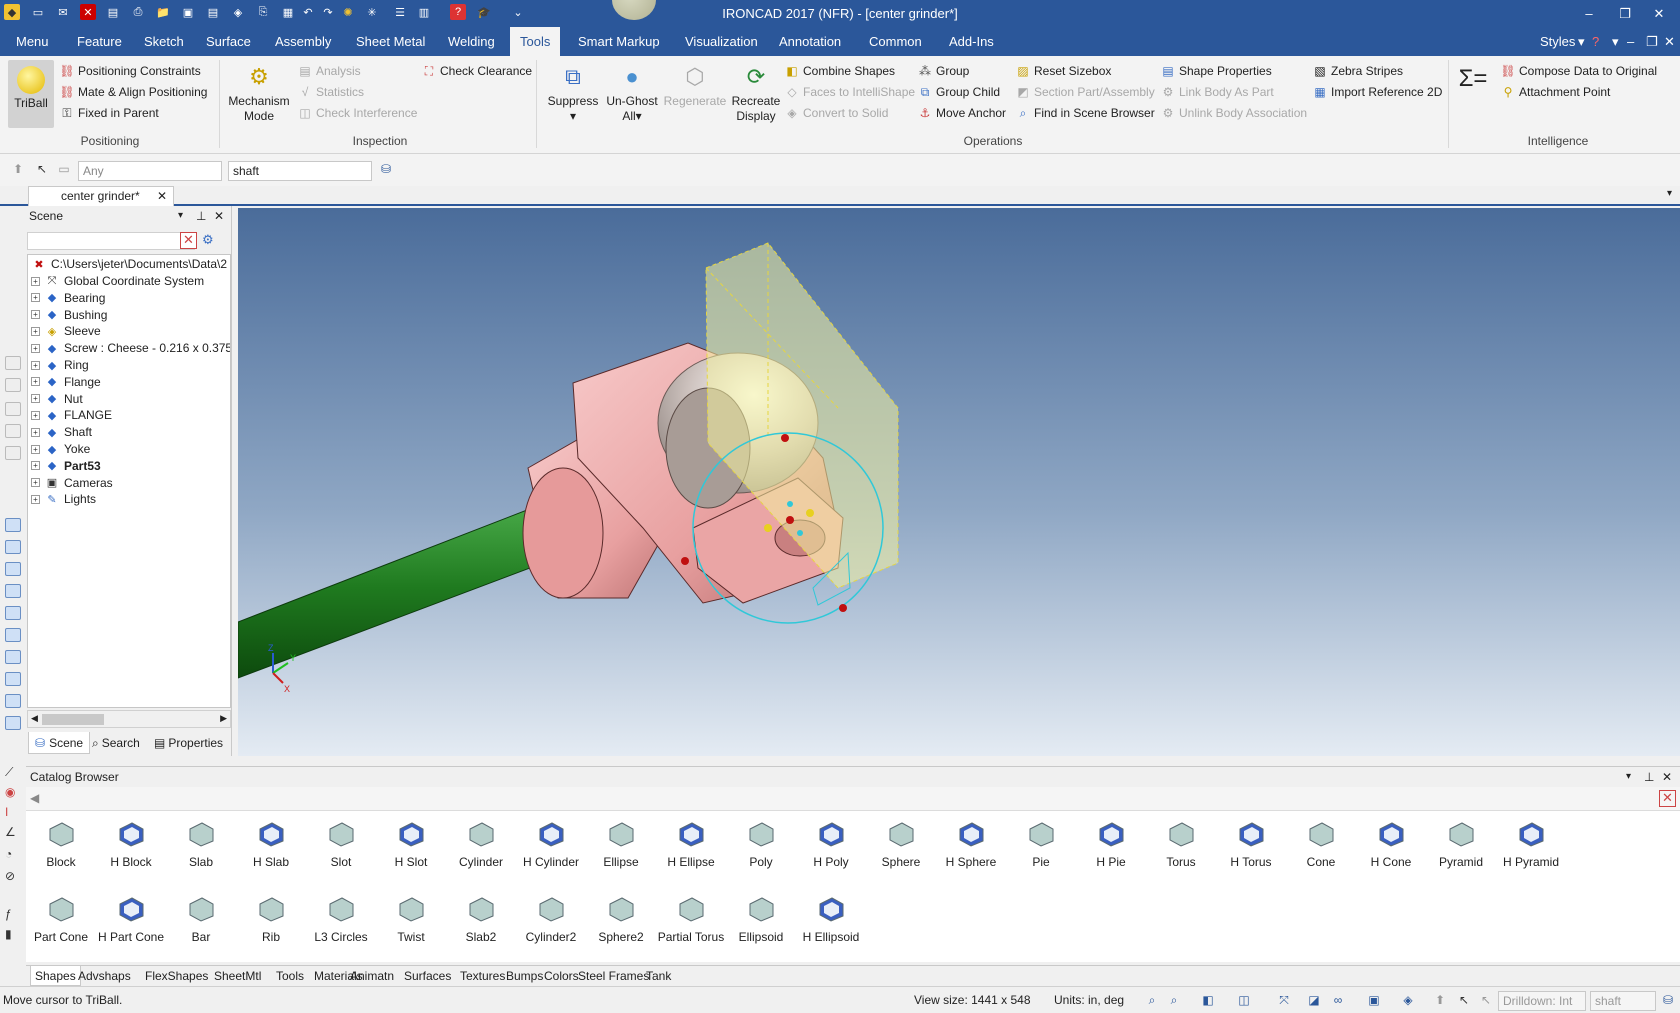  I want to click on catalog-tab: Advshaps, so click(104, 976).